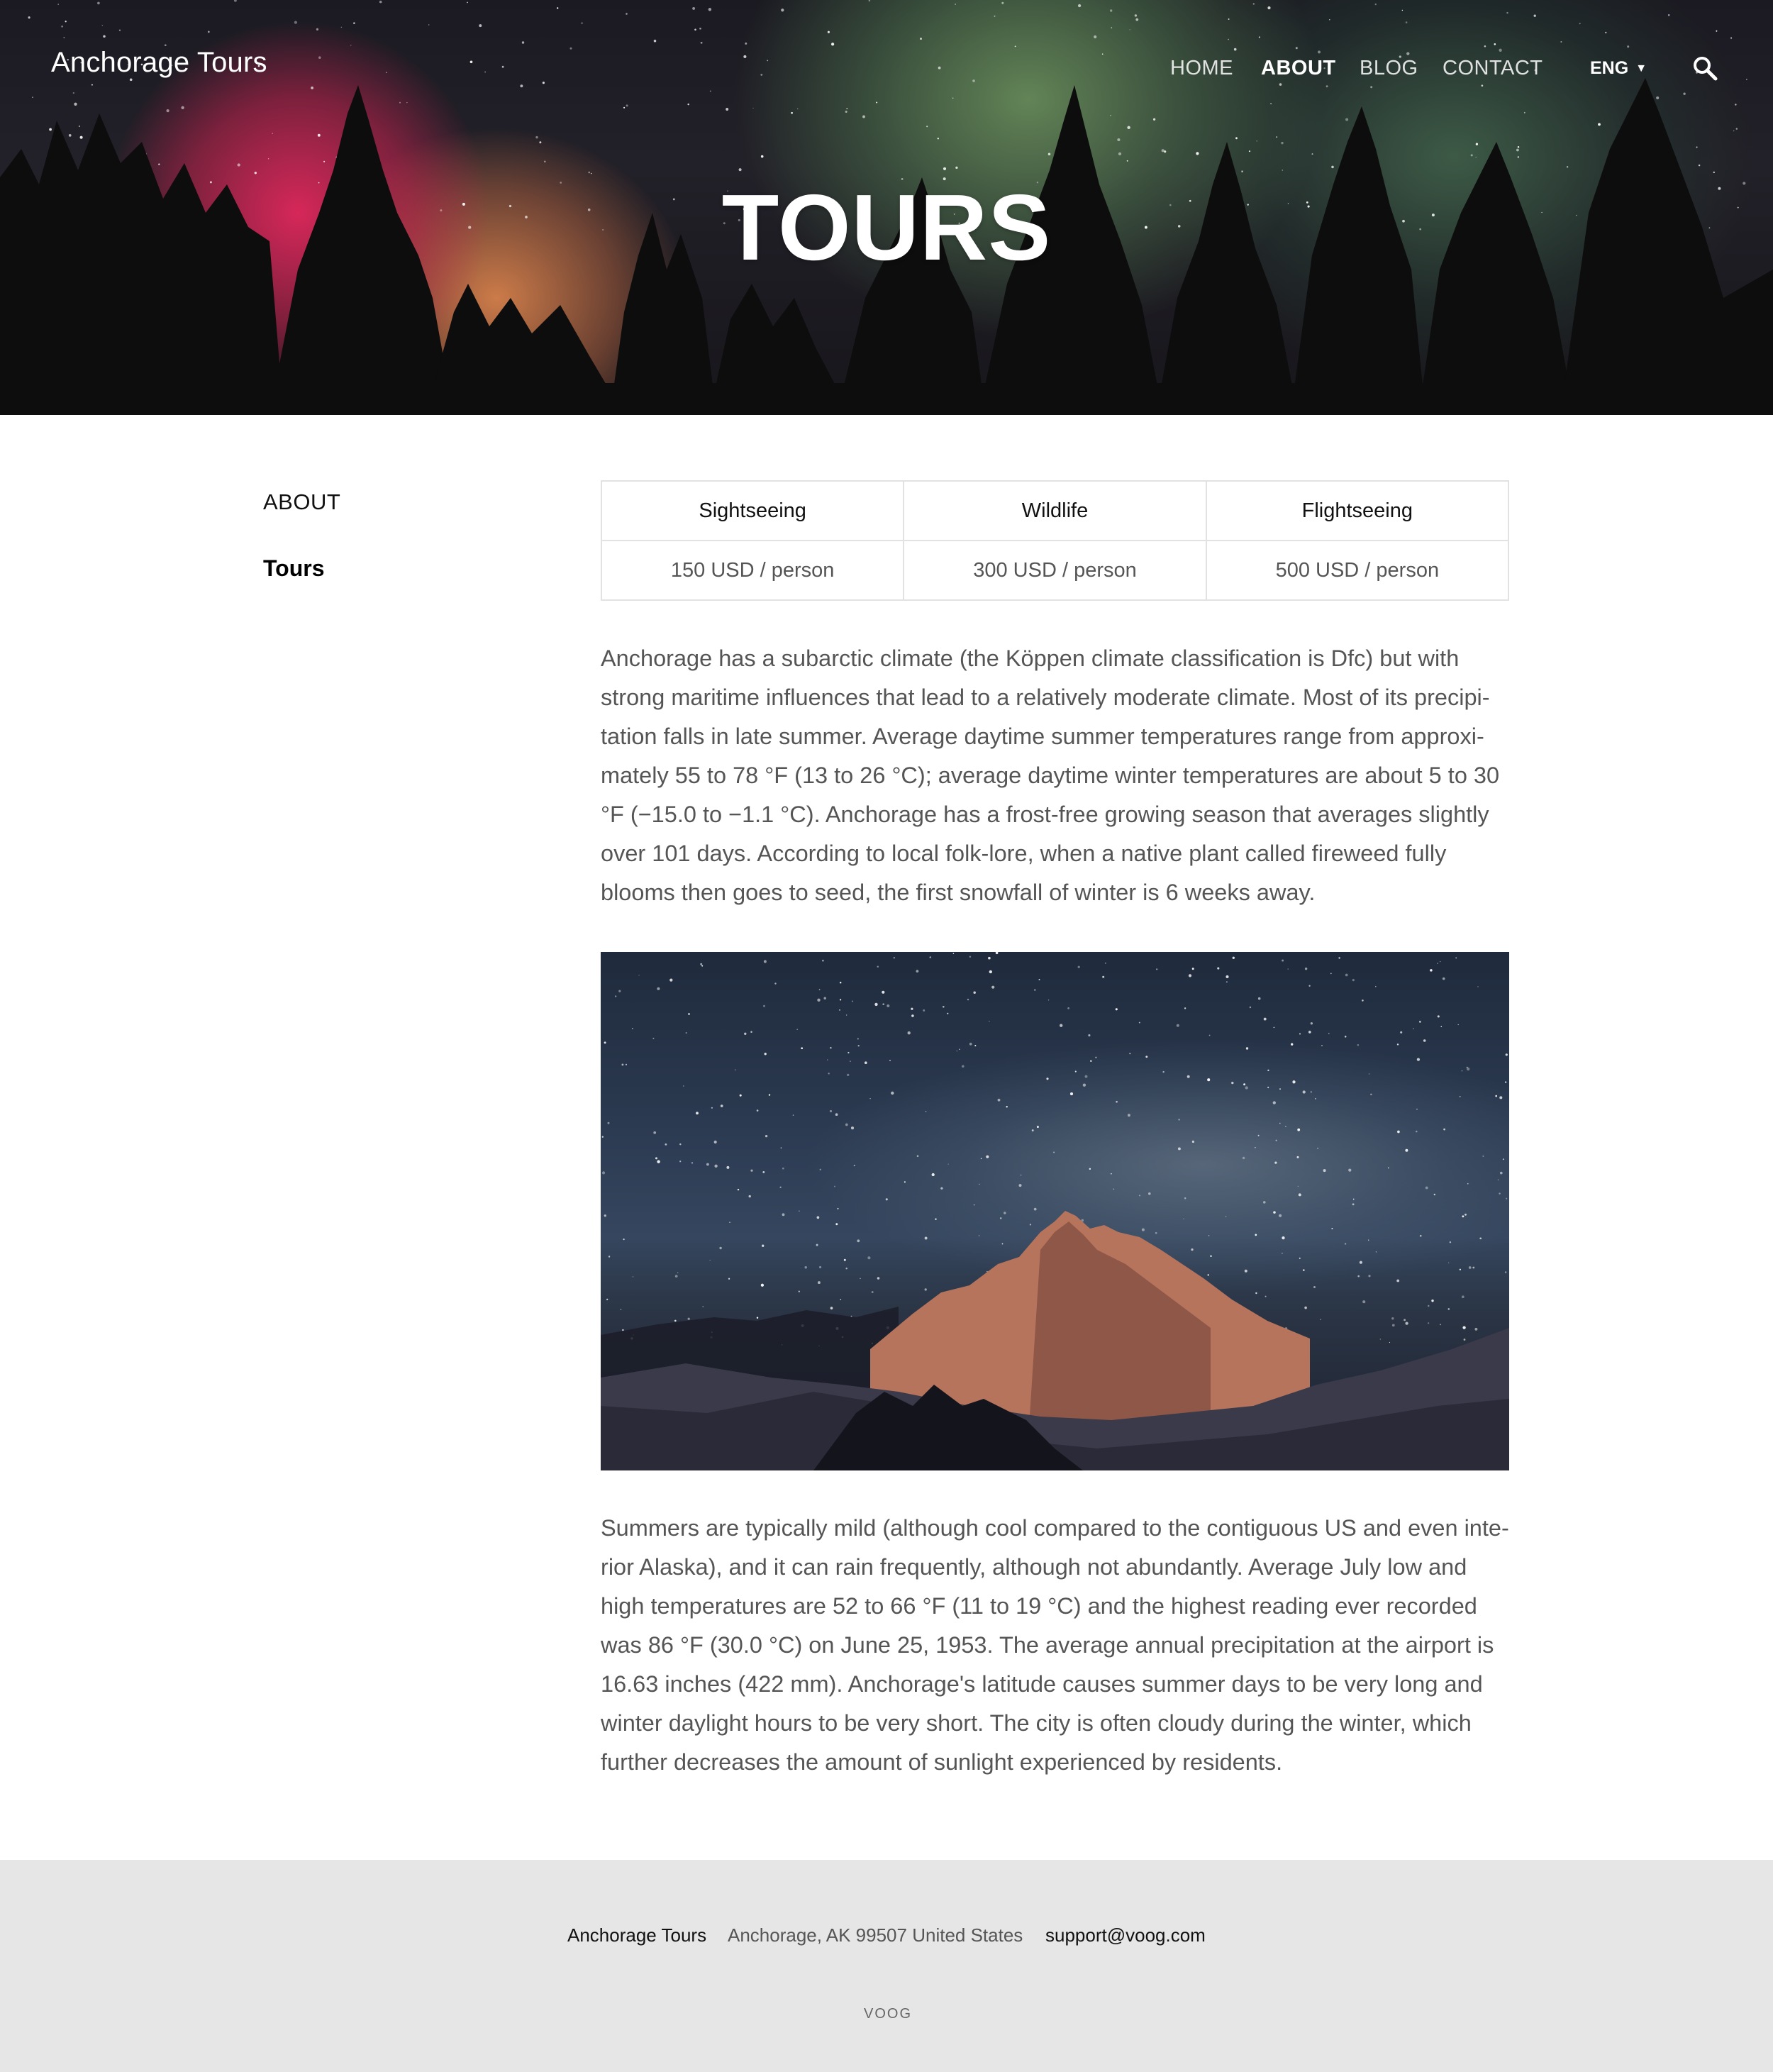 Image resolution: width=1773 pixels, height=2072 pixels. Describe the element at coordinates (887, 227) in the screenshot. I see `page-title: TOURS` at that location.